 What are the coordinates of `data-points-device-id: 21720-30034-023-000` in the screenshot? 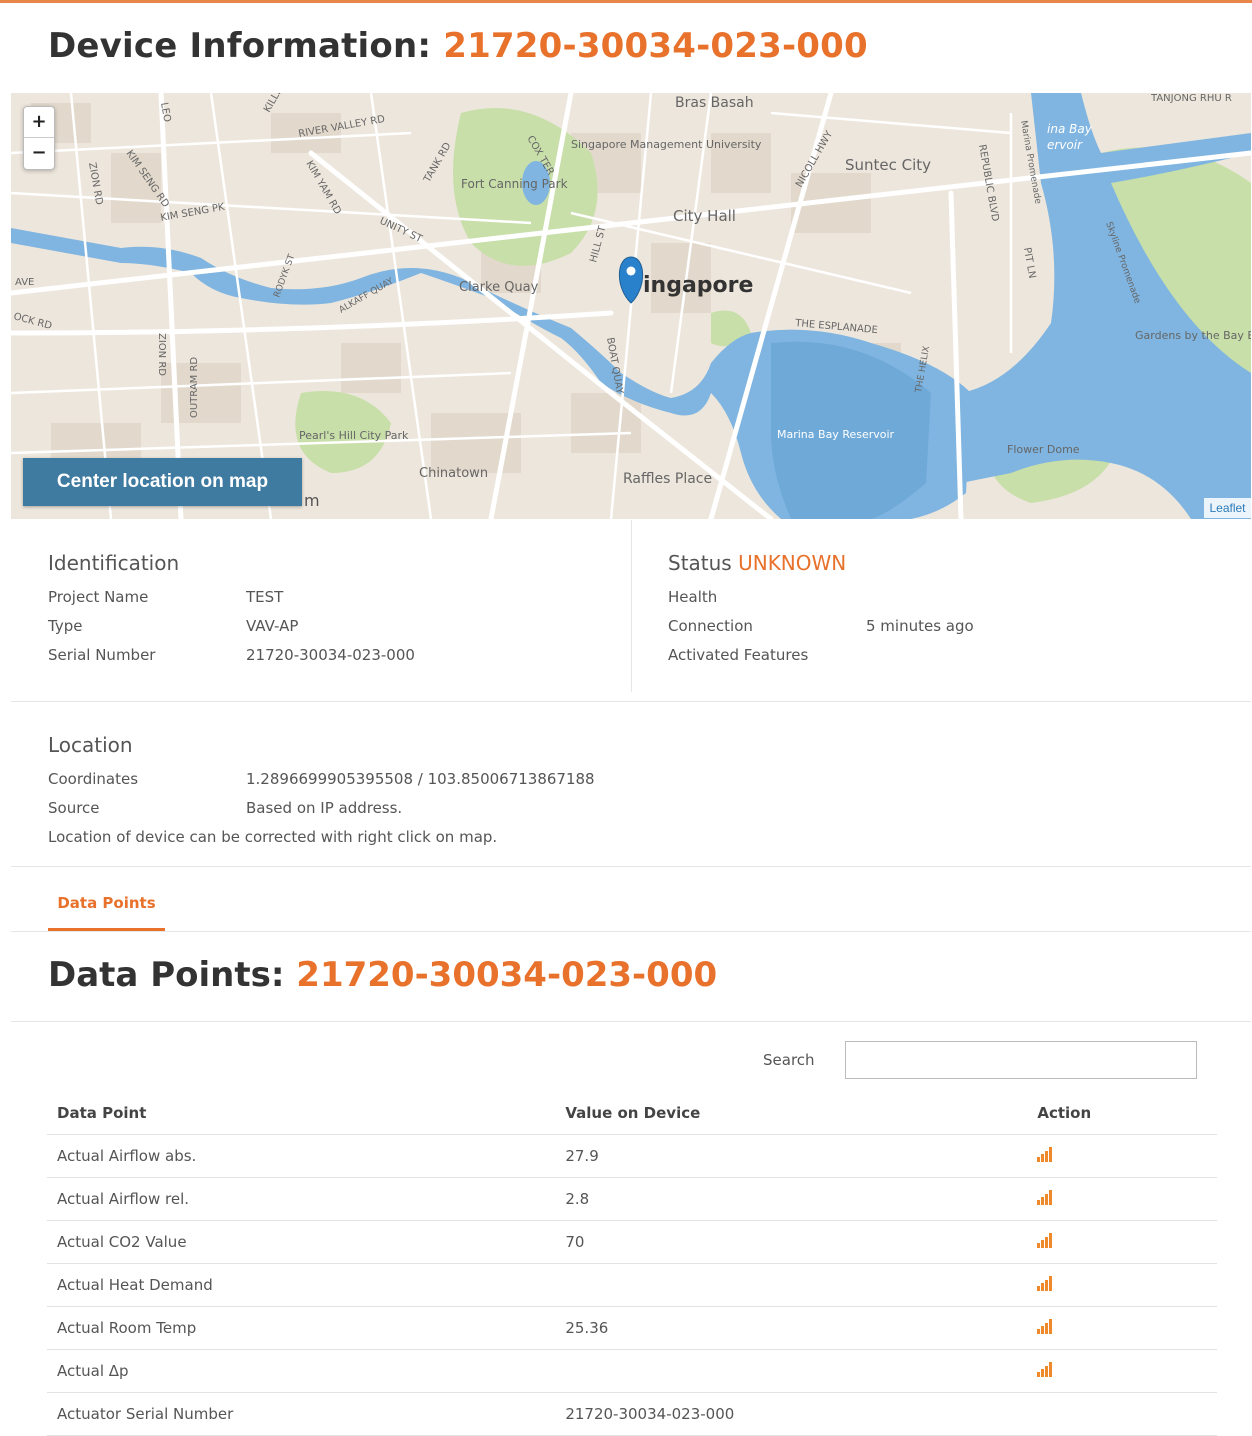 It's located at (507, 975).